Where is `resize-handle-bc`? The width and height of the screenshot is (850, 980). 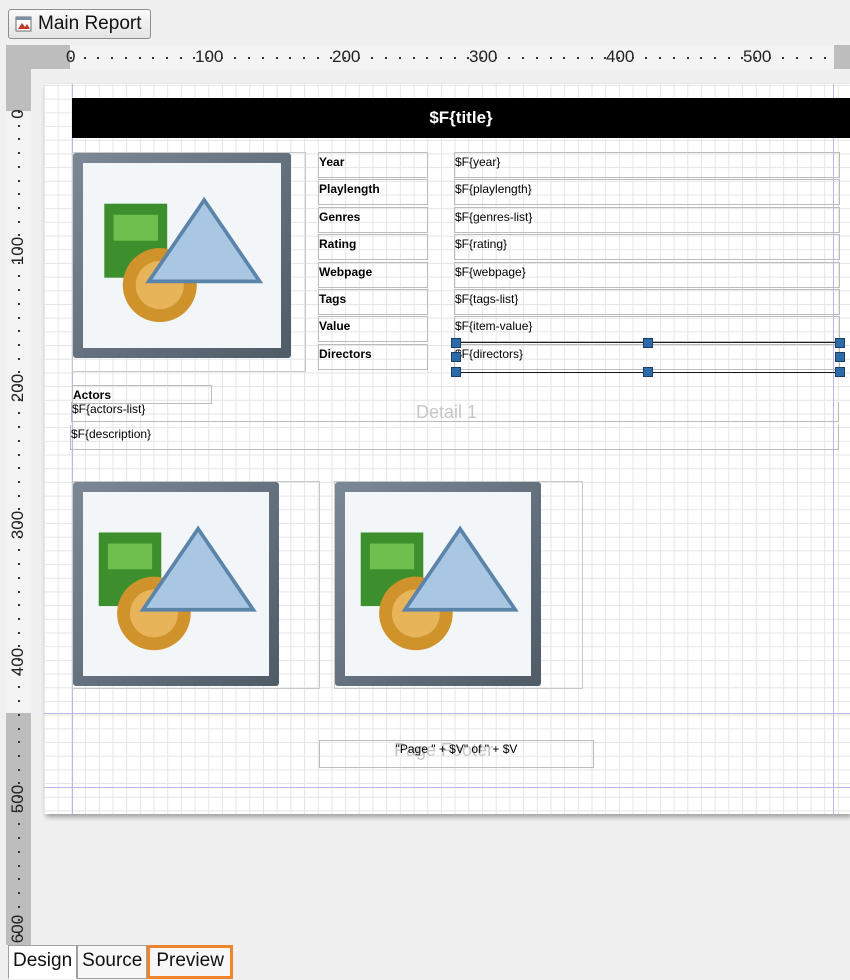 resize-handle-bc is located at coordinates (648, 372).